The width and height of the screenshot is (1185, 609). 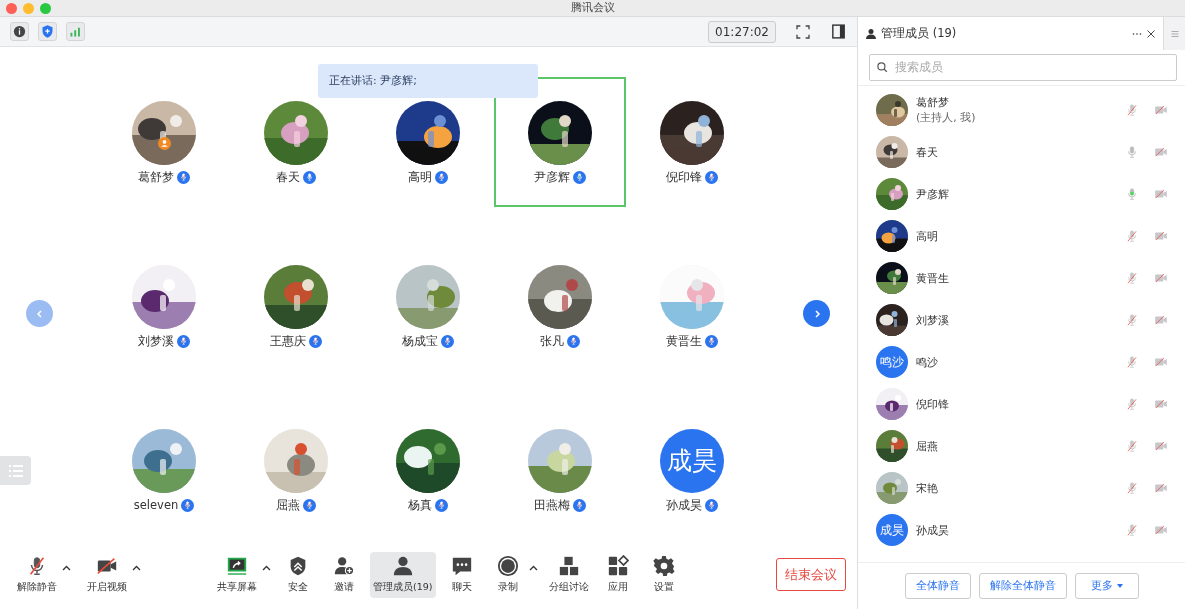 I want to click on participant-name: seleven, so click(x=156, y=505).